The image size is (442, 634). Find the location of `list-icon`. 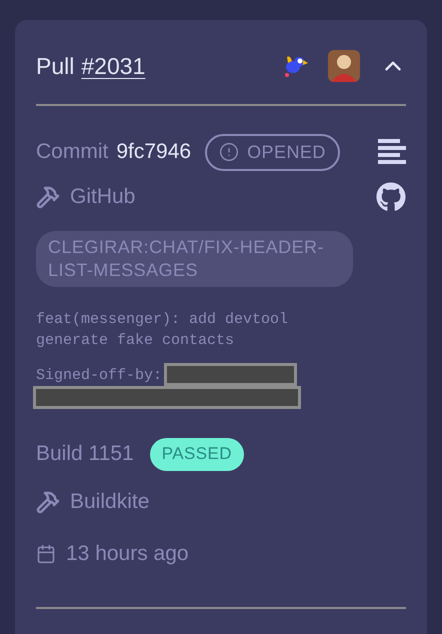

list-icon is located at coordinates (392, 152).